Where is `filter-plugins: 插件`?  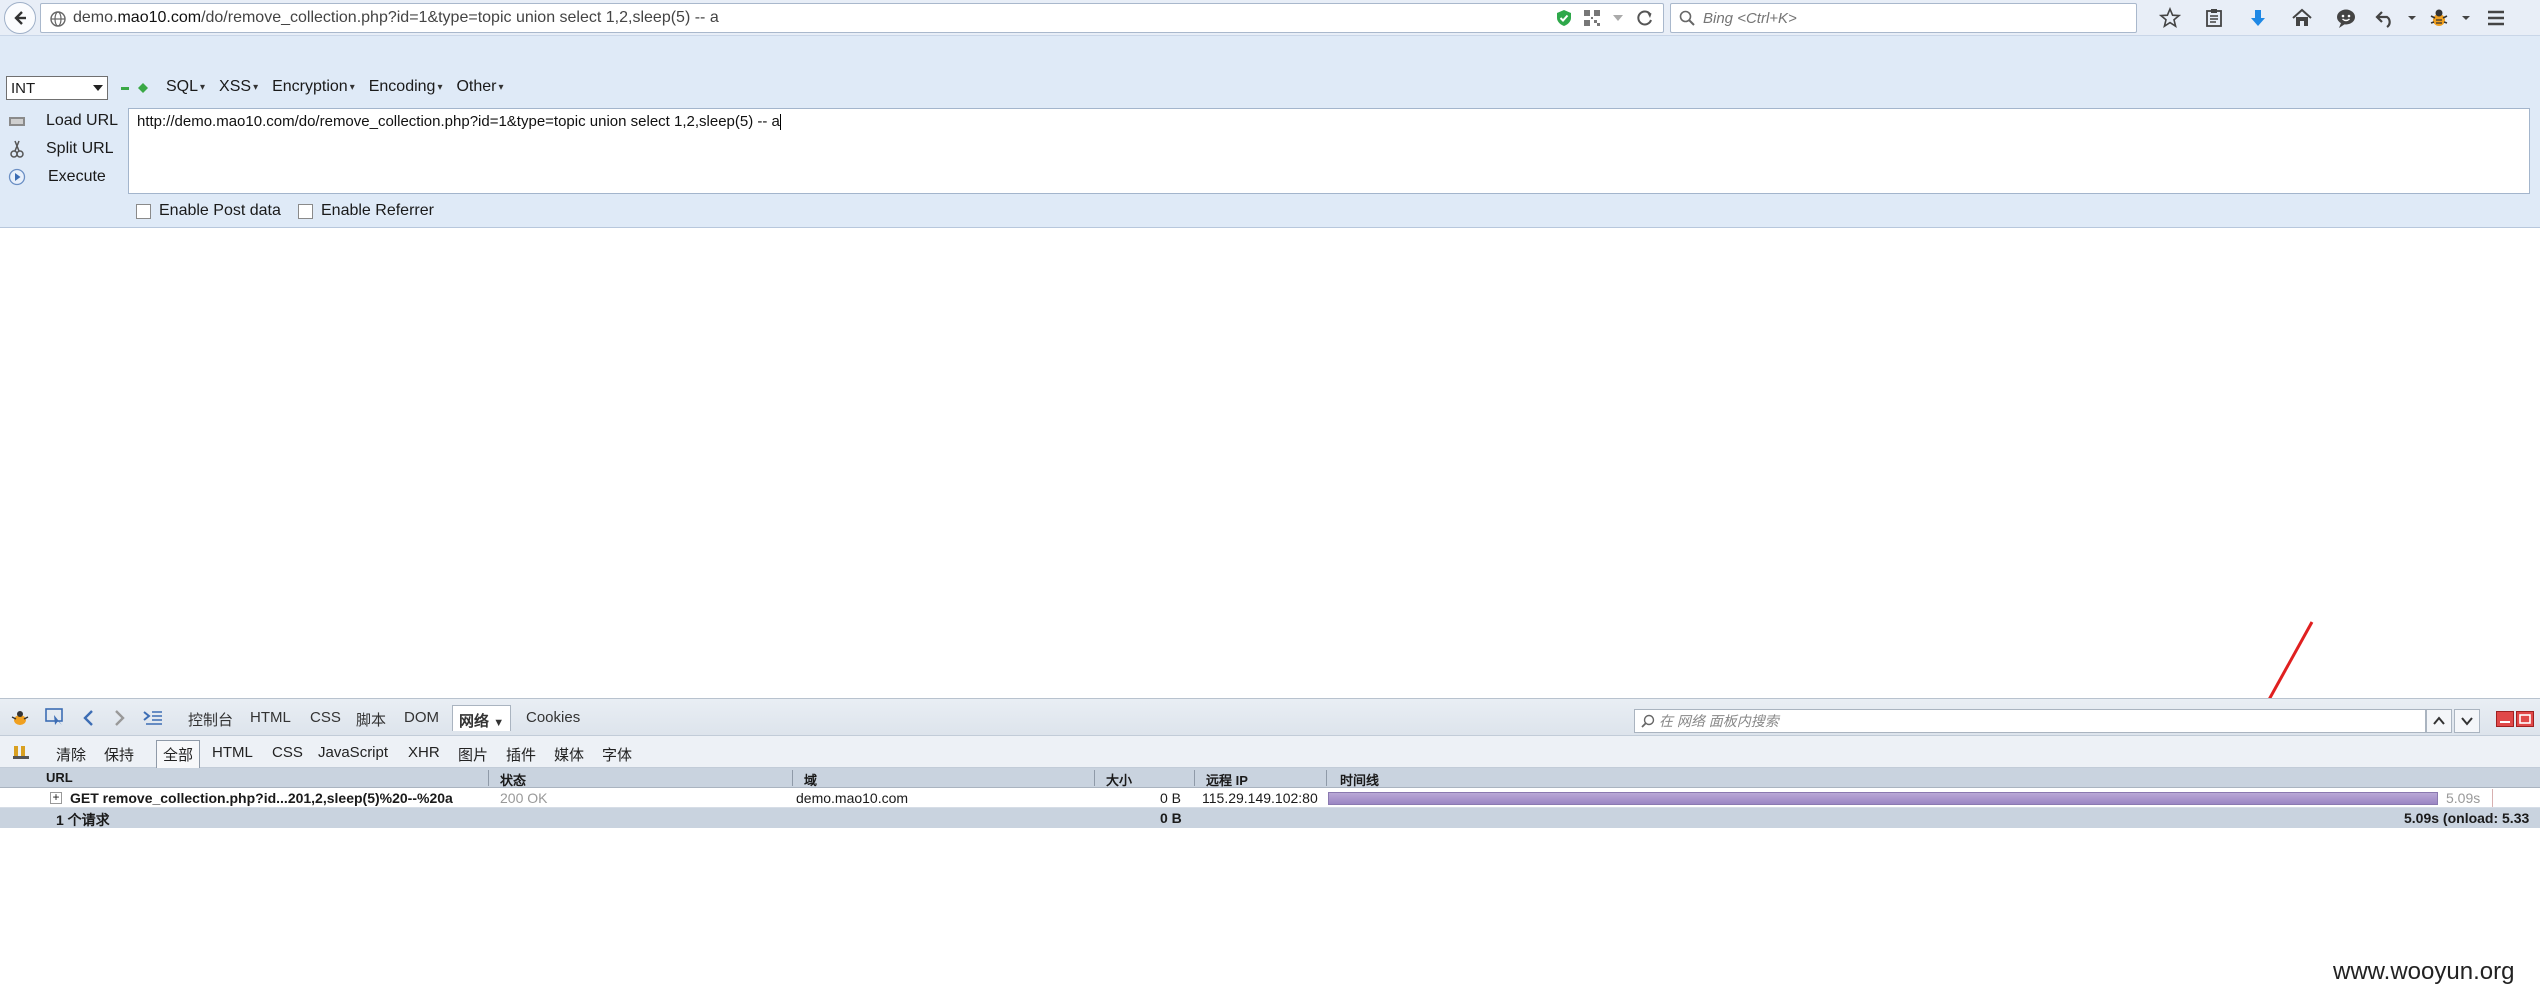
filter-plugins: 插件 is located at coordinates (521, 754).